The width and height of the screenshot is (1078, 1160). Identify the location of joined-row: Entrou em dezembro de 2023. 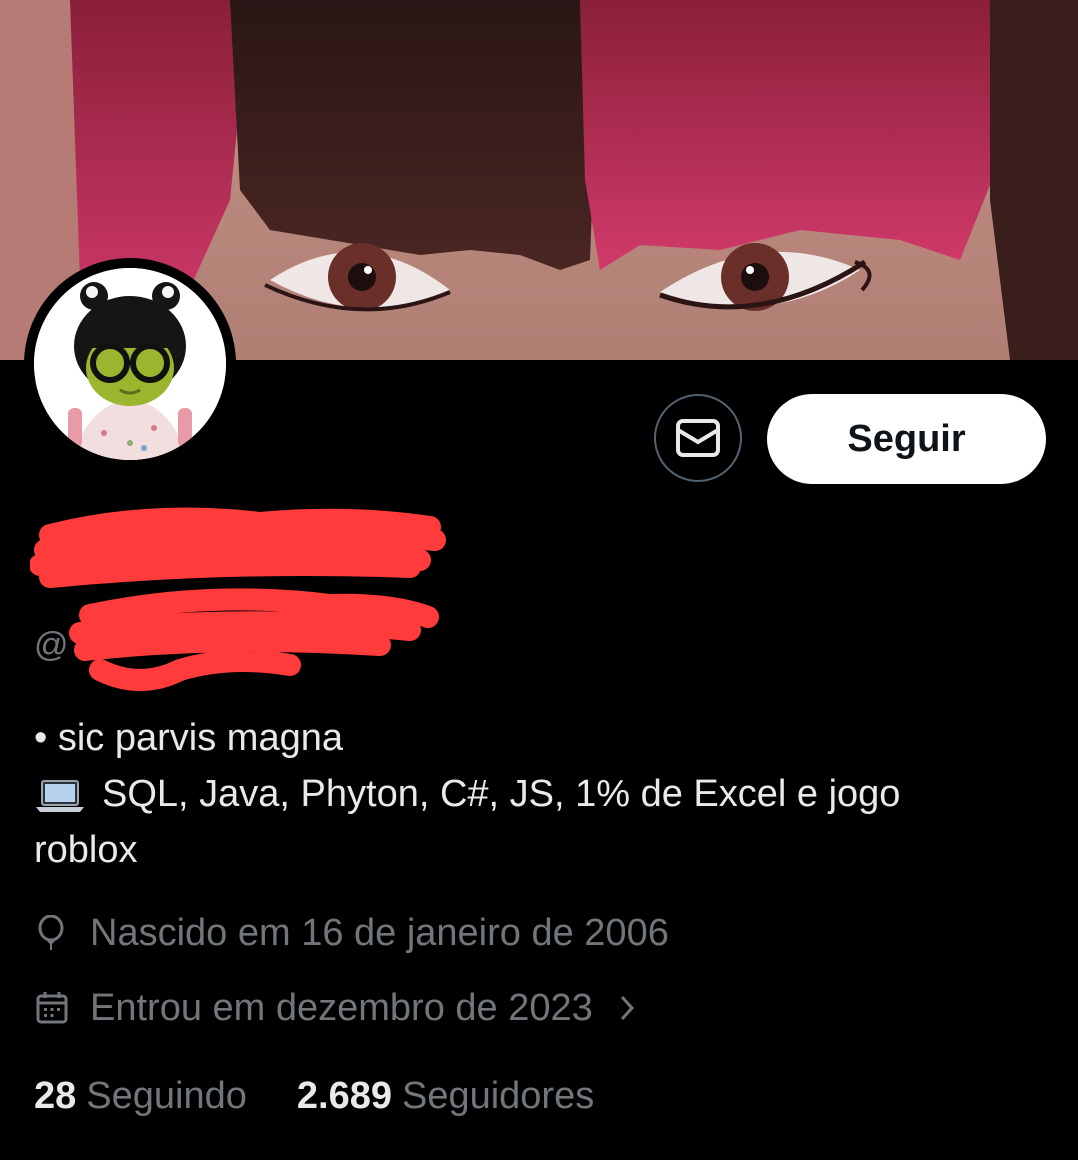
(335, 1008).